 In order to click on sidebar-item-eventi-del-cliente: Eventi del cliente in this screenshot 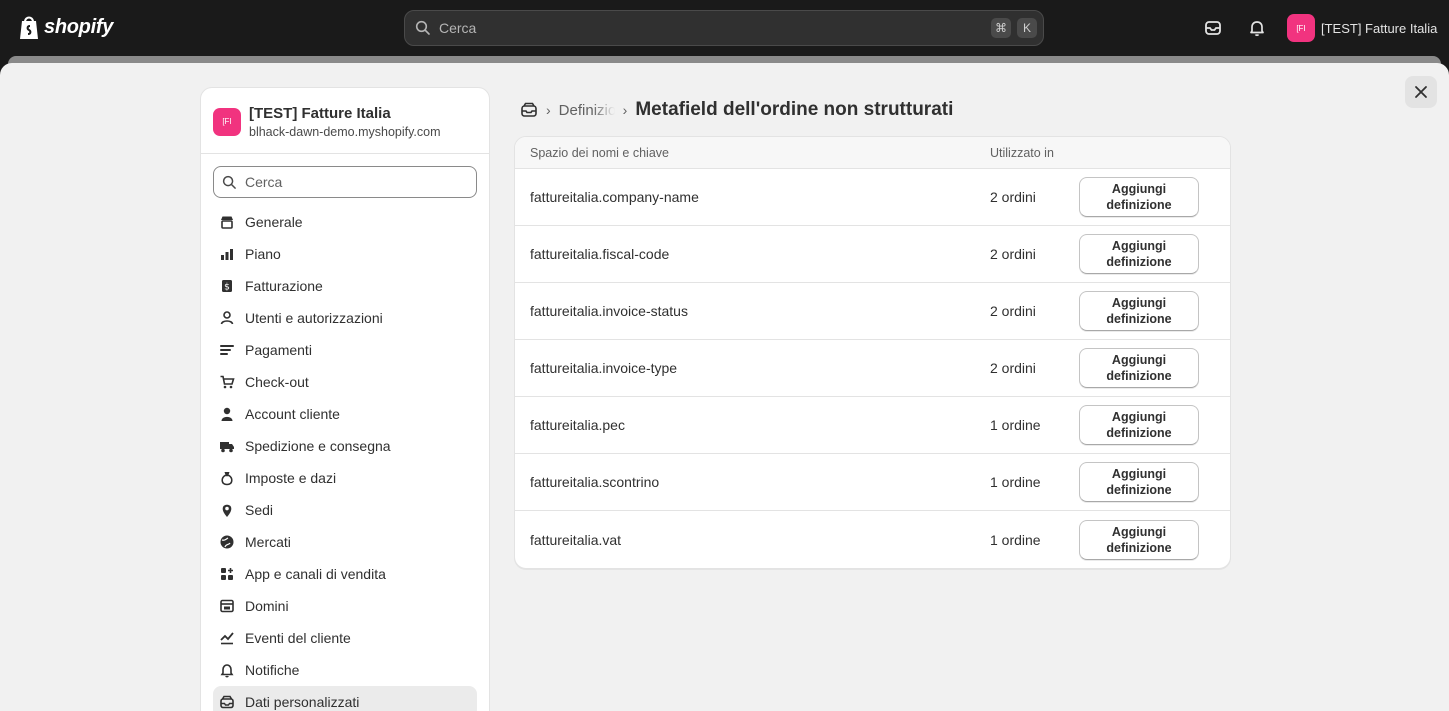, I will do `click(345, 638)`.